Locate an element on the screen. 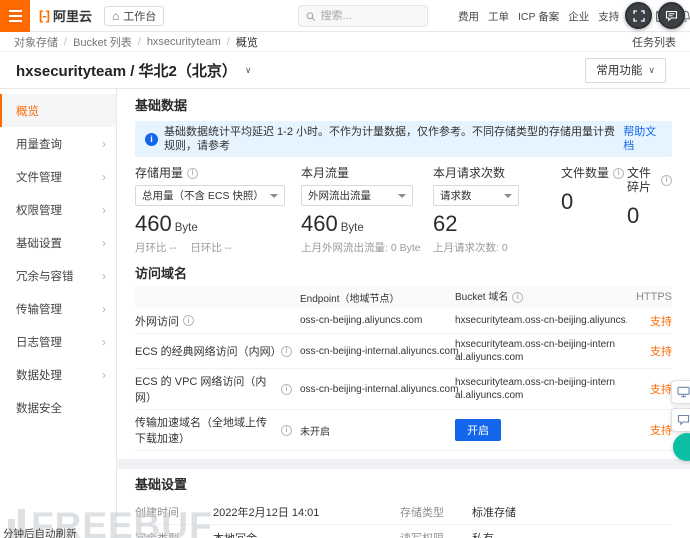 The image size is (690, 538). storage-usage-value: 460 is located at coordinates (153, 223).